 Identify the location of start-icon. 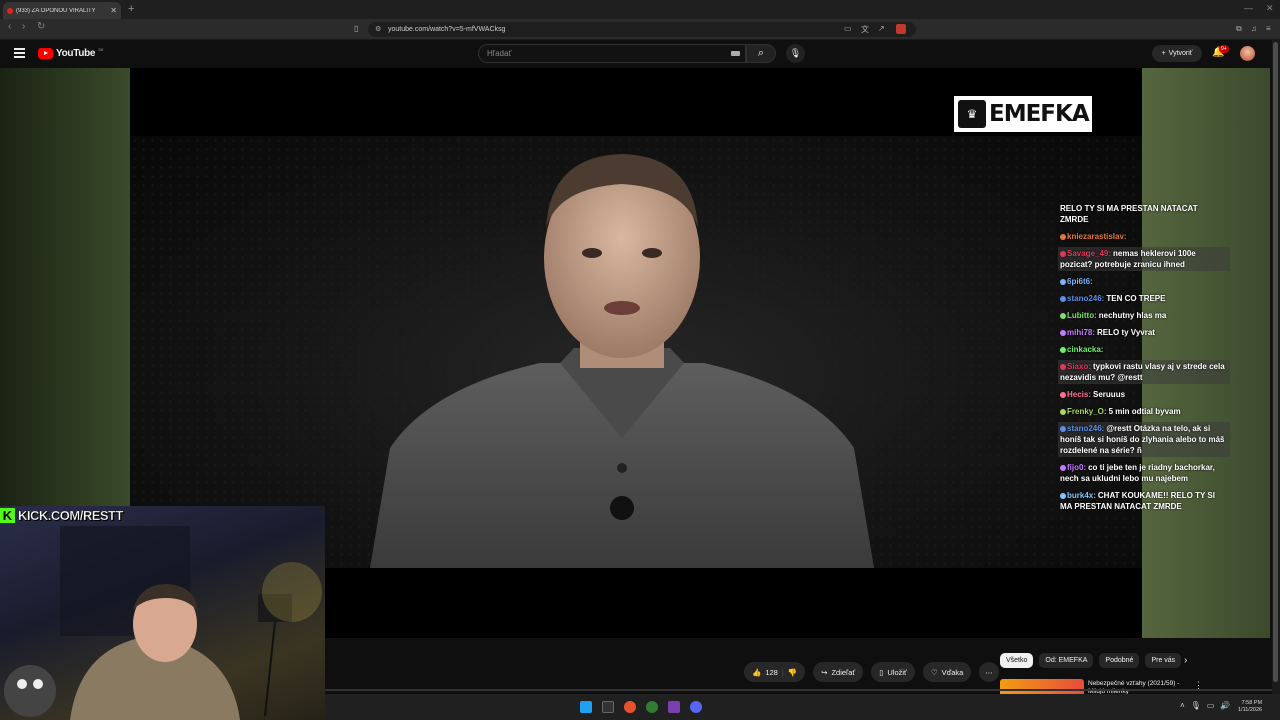
(586, 707).